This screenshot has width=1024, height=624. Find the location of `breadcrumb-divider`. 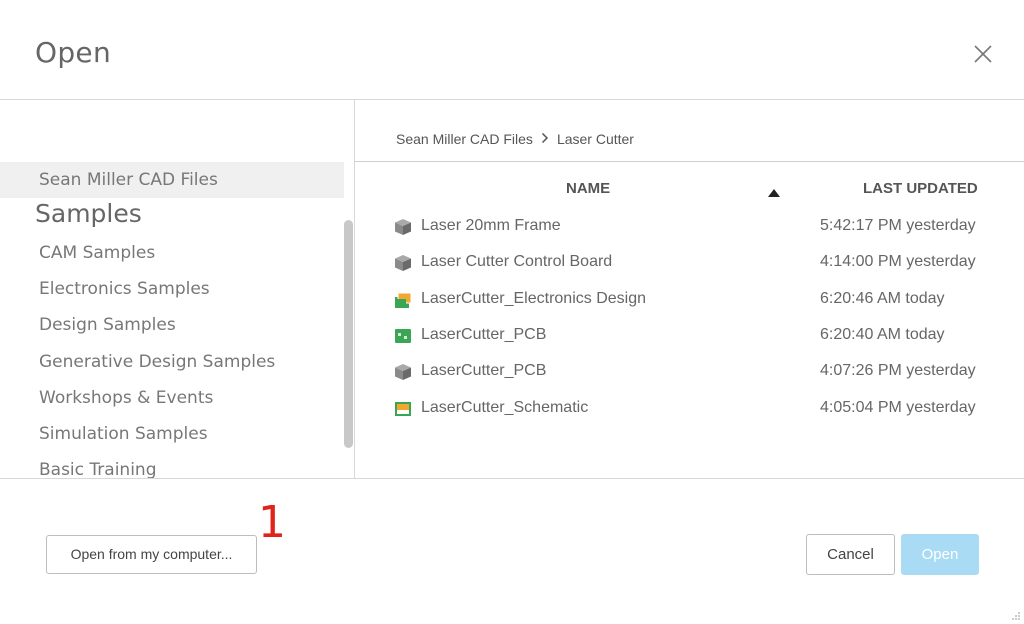

breadcrumb-divider is located at coordinates (689, 161).